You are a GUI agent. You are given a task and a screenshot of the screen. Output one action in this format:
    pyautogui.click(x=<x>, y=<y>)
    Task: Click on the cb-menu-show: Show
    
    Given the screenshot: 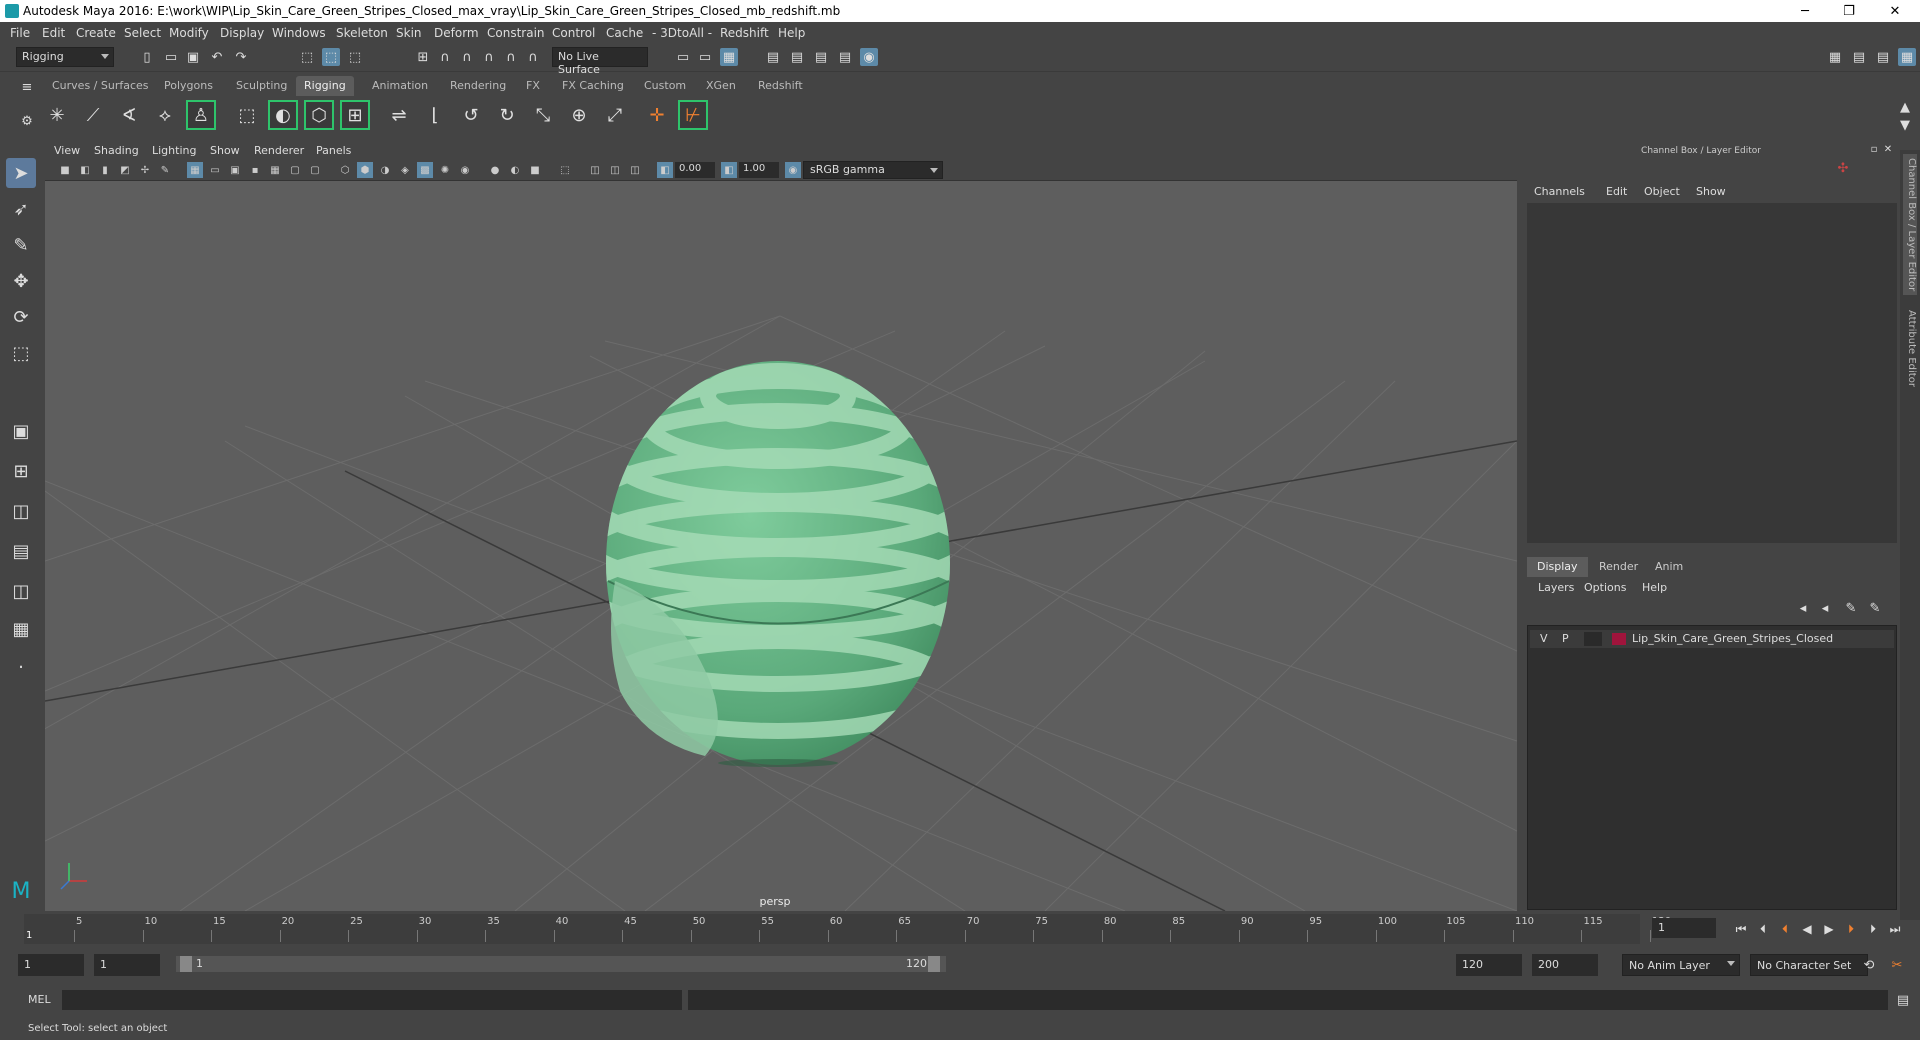 What is the action you would take?
    pyautogui.click(x=1711, y=191)
    